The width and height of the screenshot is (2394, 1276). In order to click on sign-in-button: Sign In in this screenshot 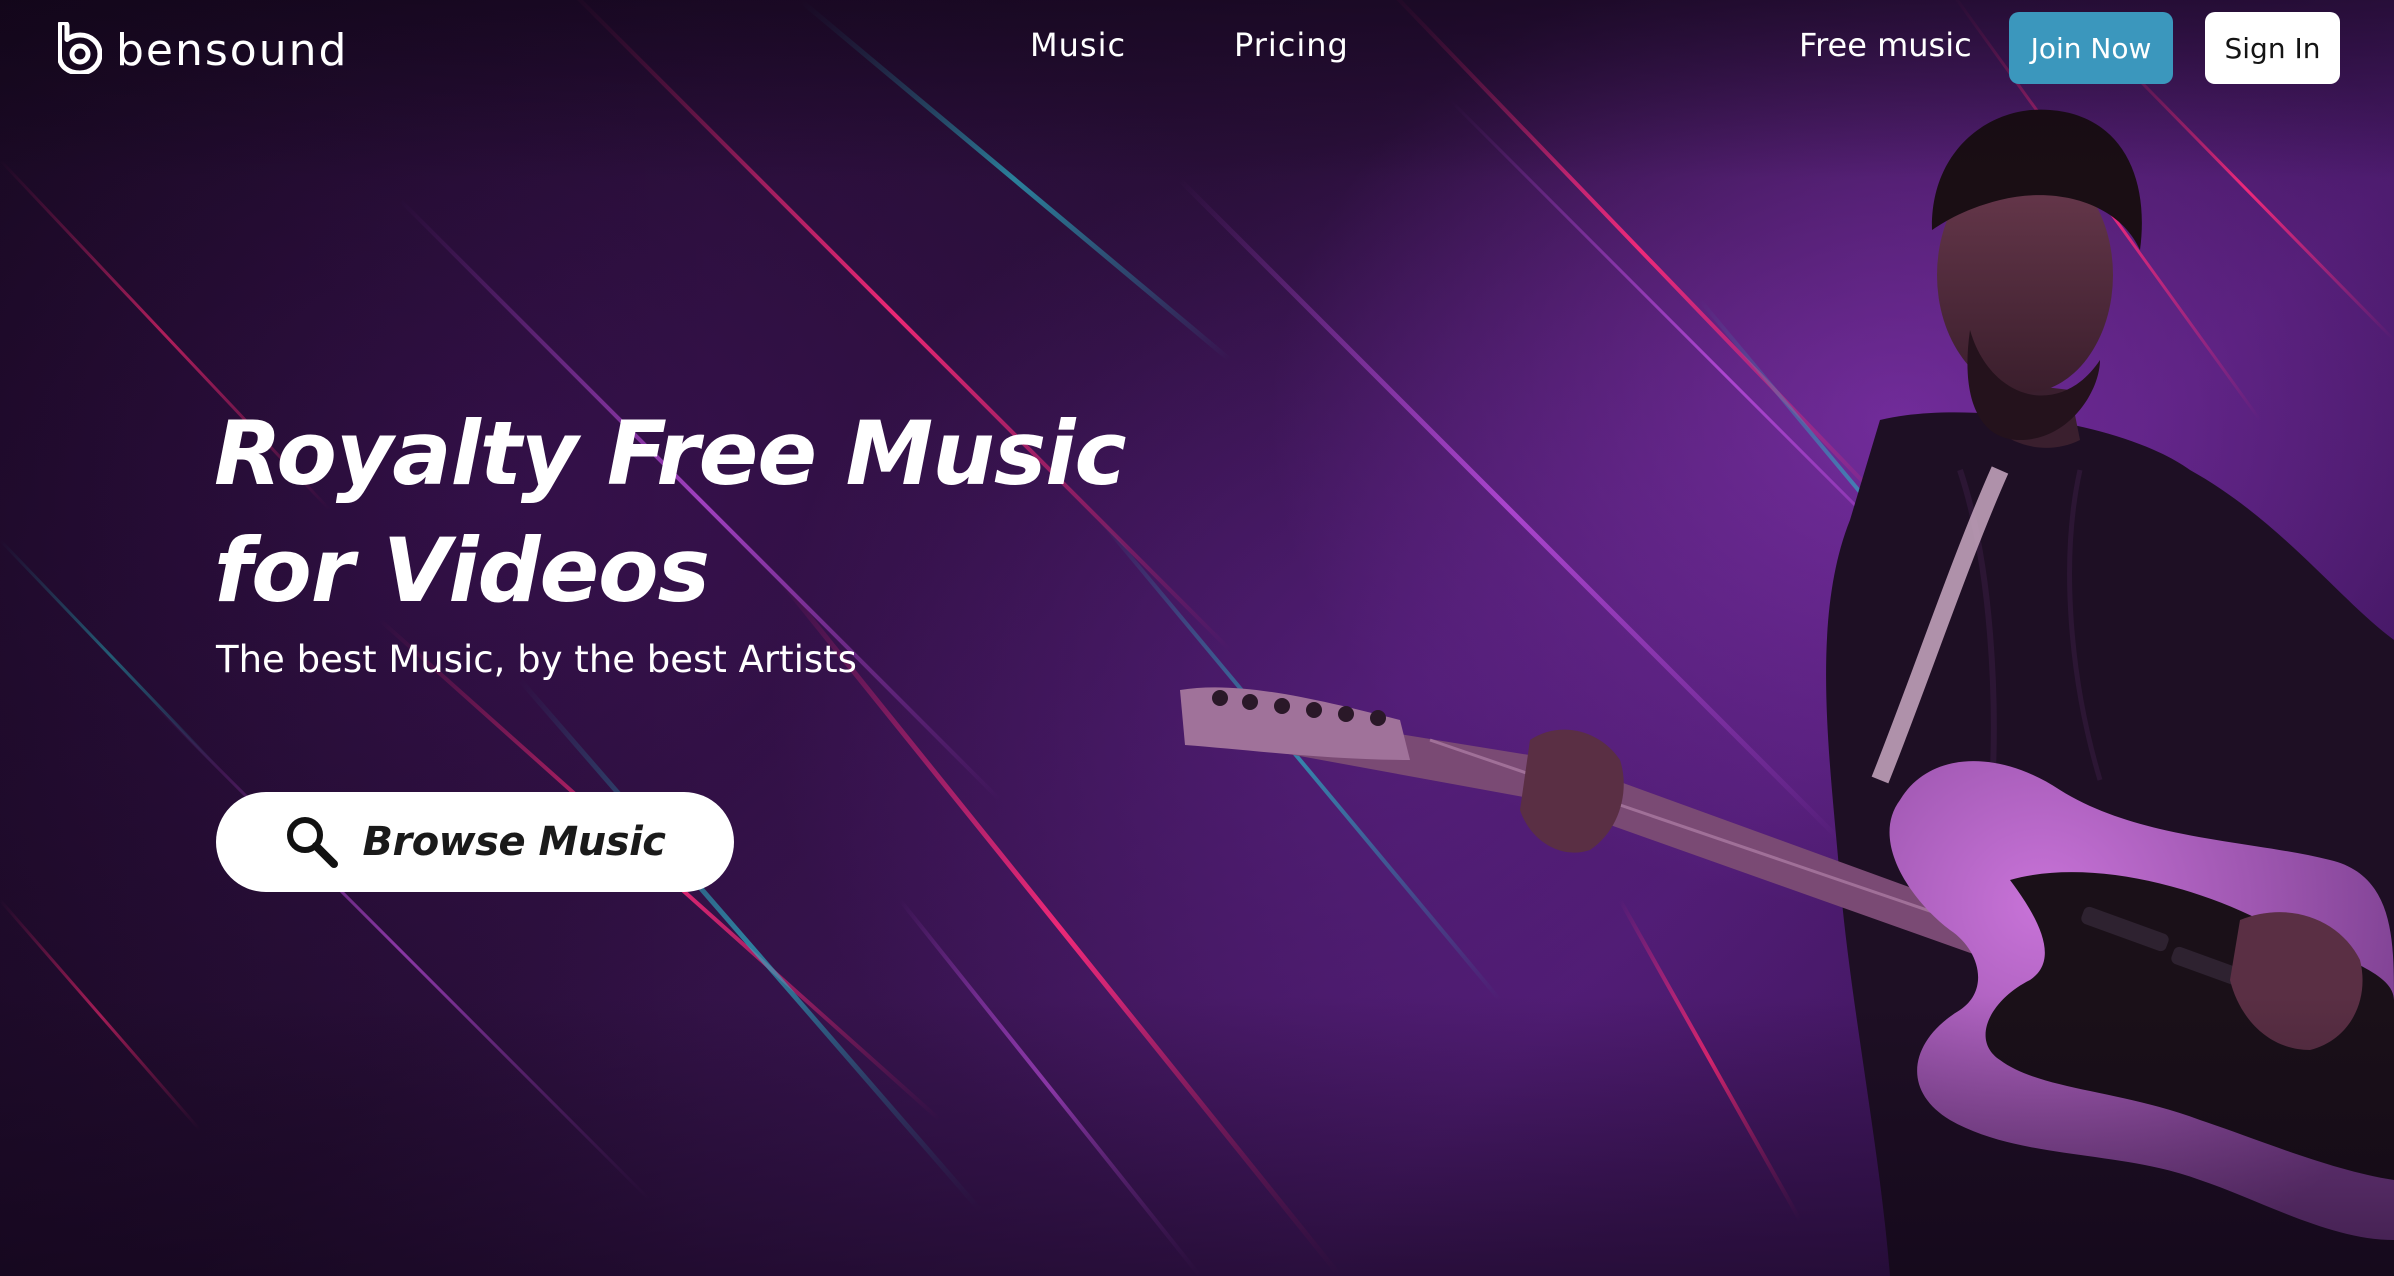, I will do `click(2272, 48)`.